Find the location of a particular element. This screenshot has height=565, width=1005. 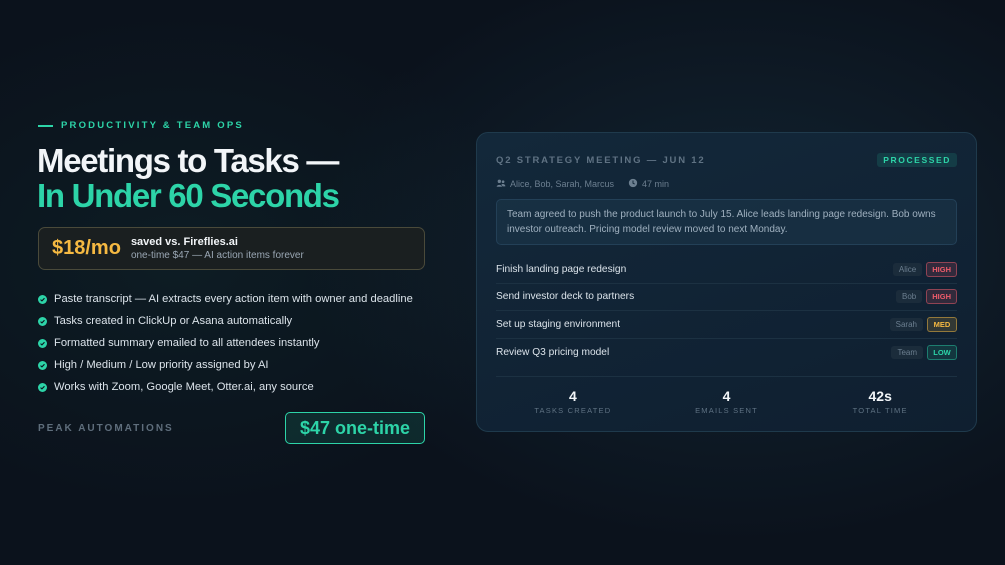

stat-emails-sent: 4 EMAILS SENT is located at coordinates (727, 402).